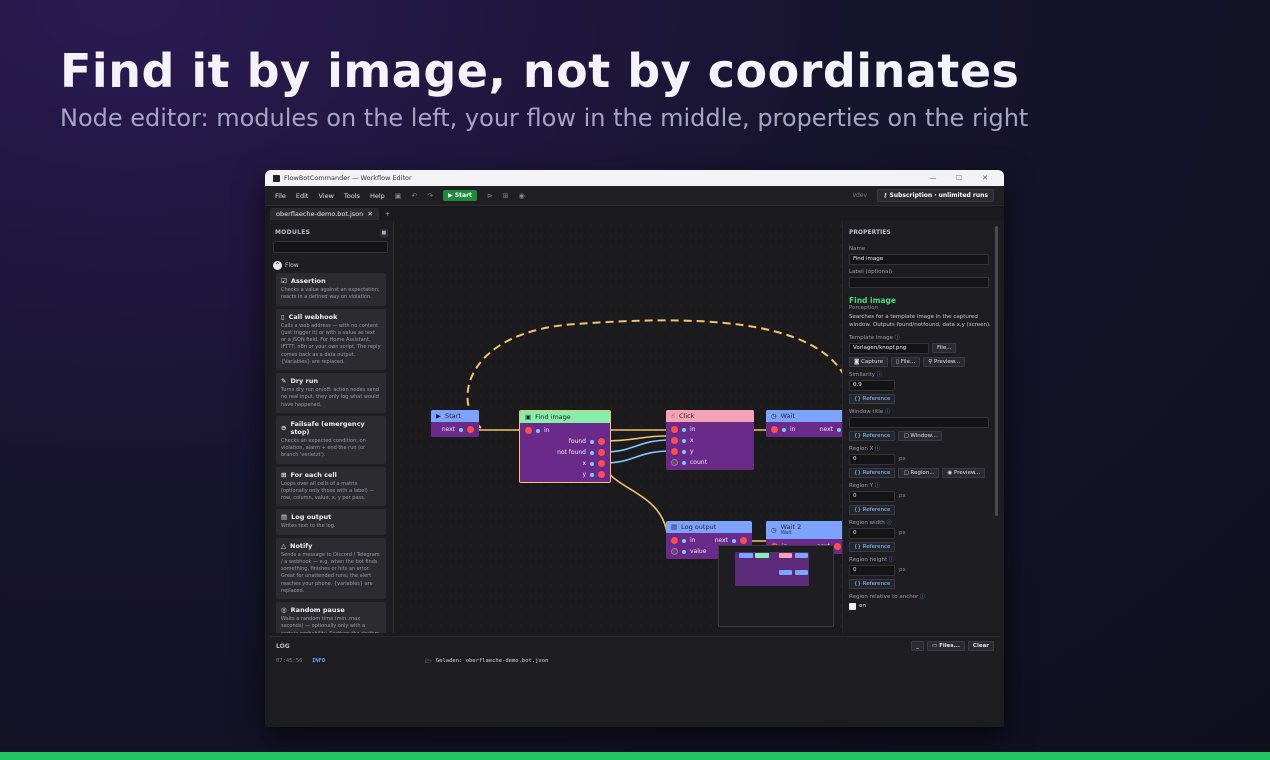 The image size is (1270, 760). What do you see at coordinates (565, 441) in the screenshot?
I see `port-found: found` at bounding box center [565, 441].